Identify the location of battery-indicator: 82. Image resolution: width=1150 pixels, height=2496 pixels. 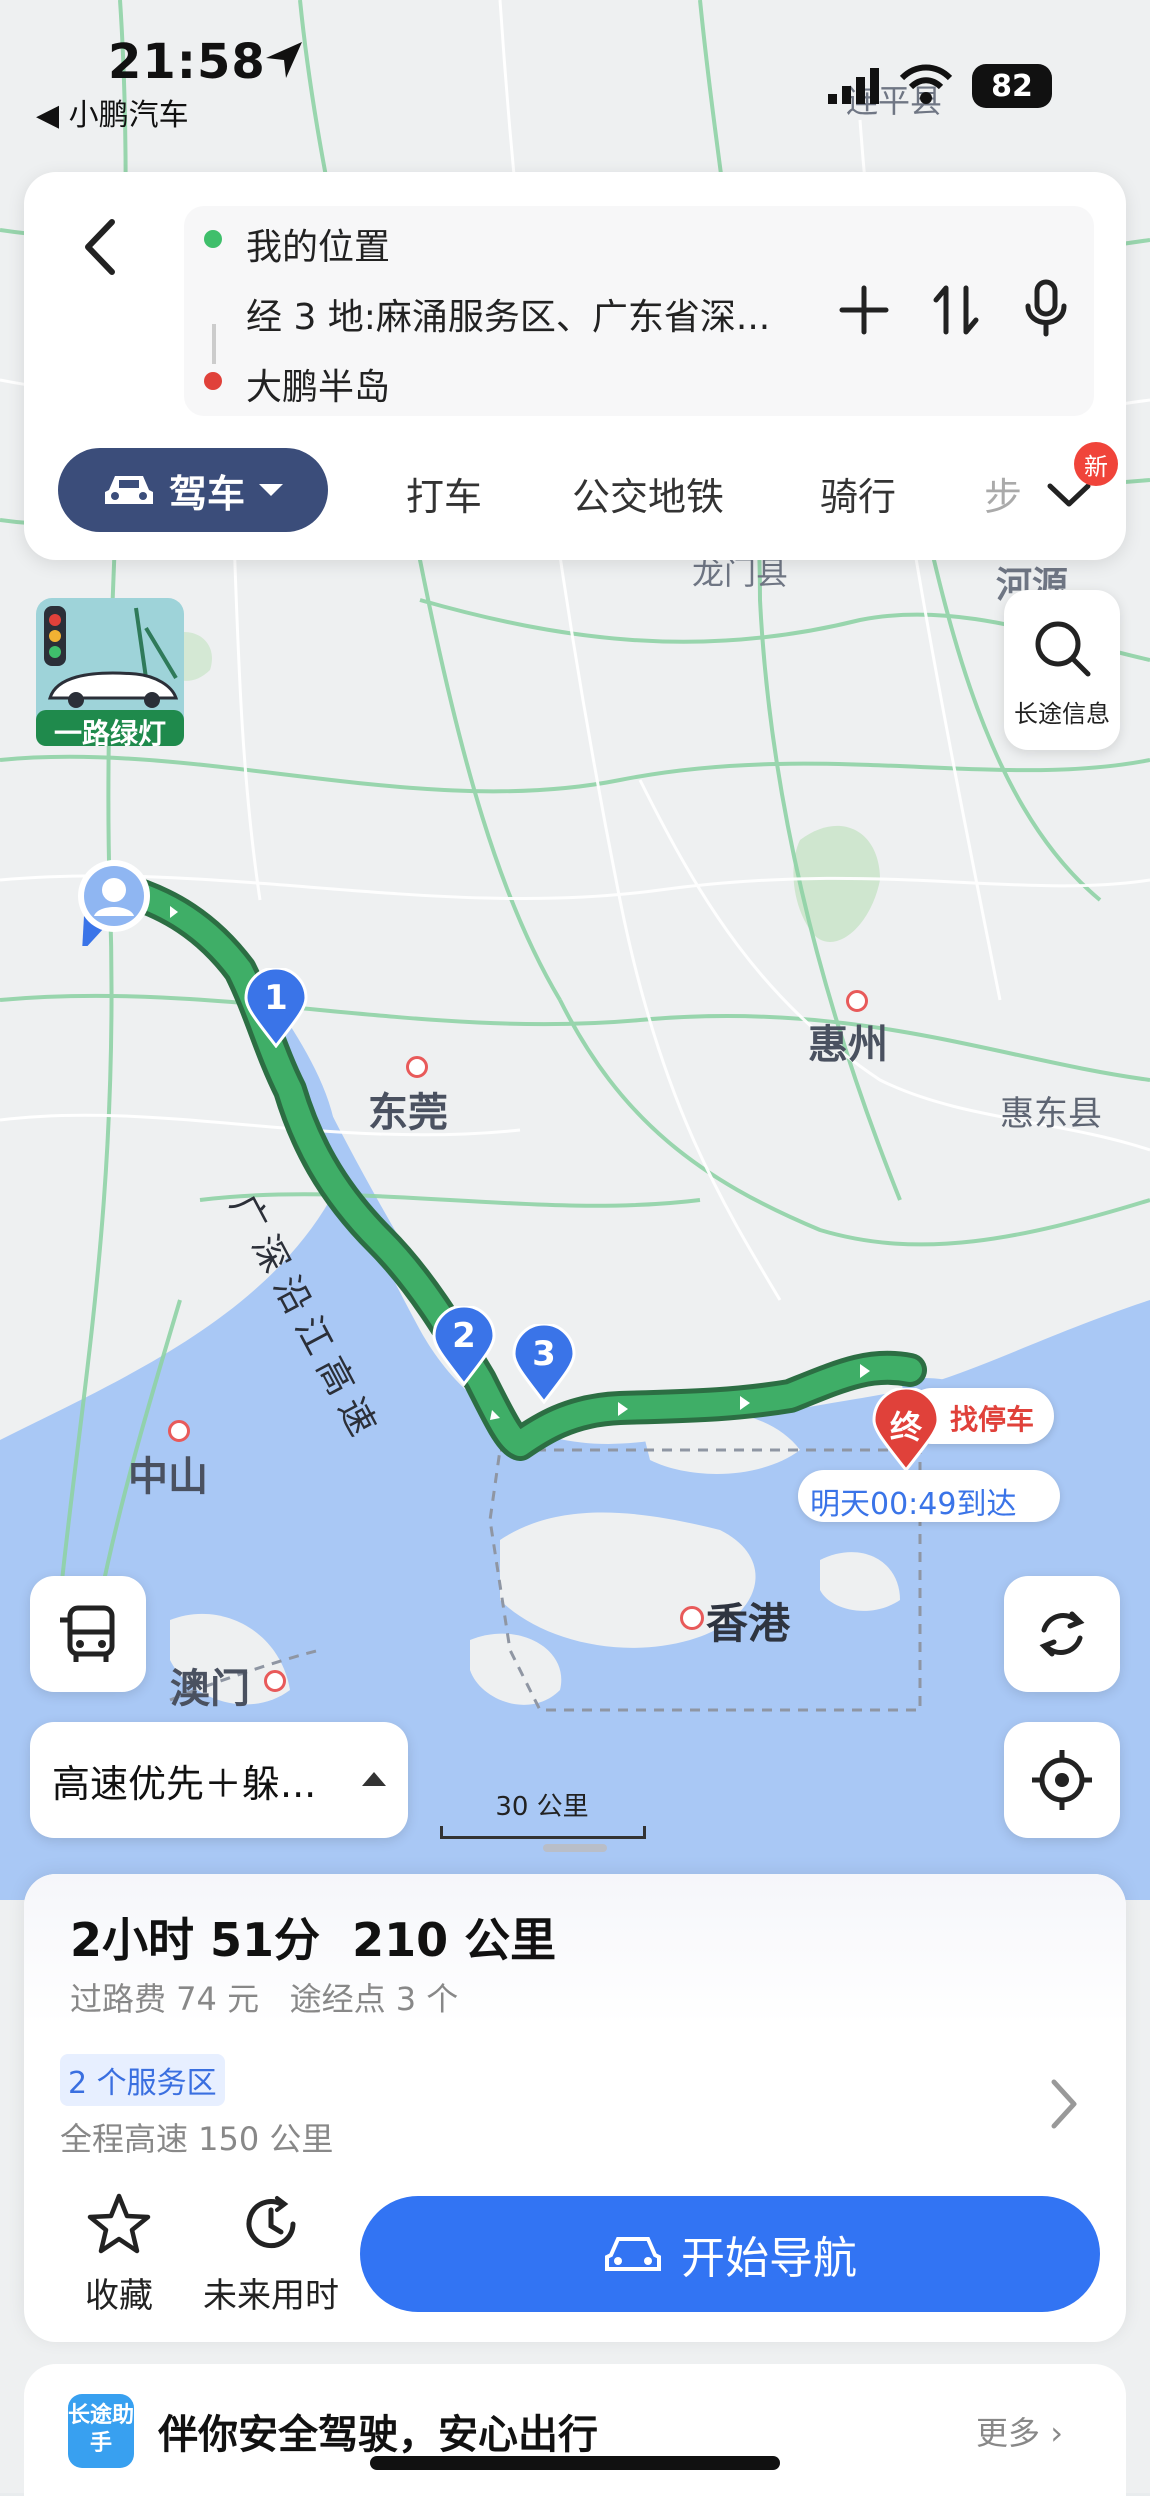
(1012, 86).